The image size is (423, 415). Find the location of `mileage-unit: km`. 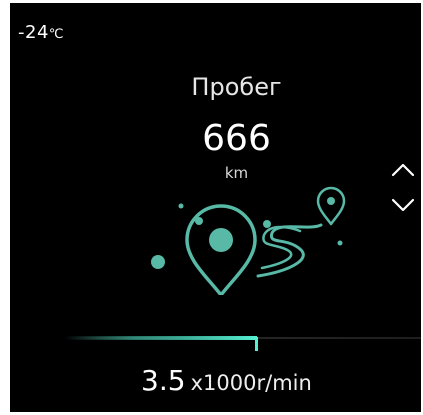

mileage-unit: km is located at coordinates (215, 173).